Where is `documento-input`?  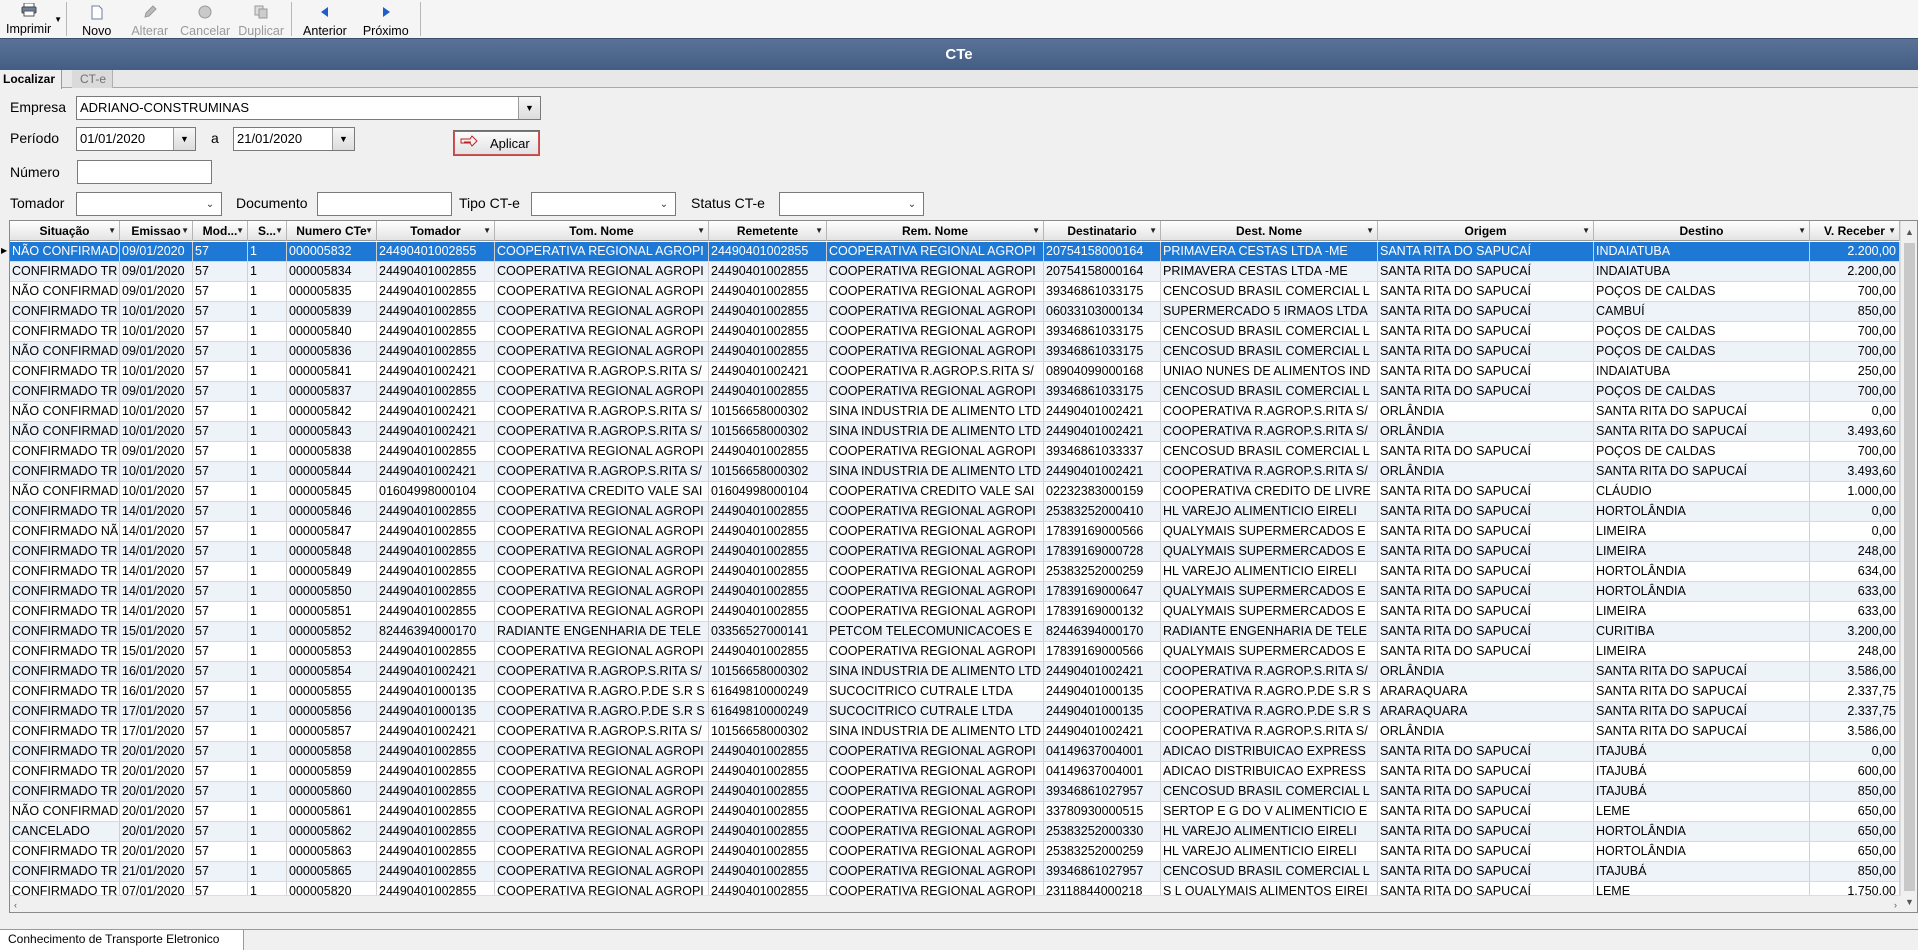 documento-input is located at coordinates (384, 204).